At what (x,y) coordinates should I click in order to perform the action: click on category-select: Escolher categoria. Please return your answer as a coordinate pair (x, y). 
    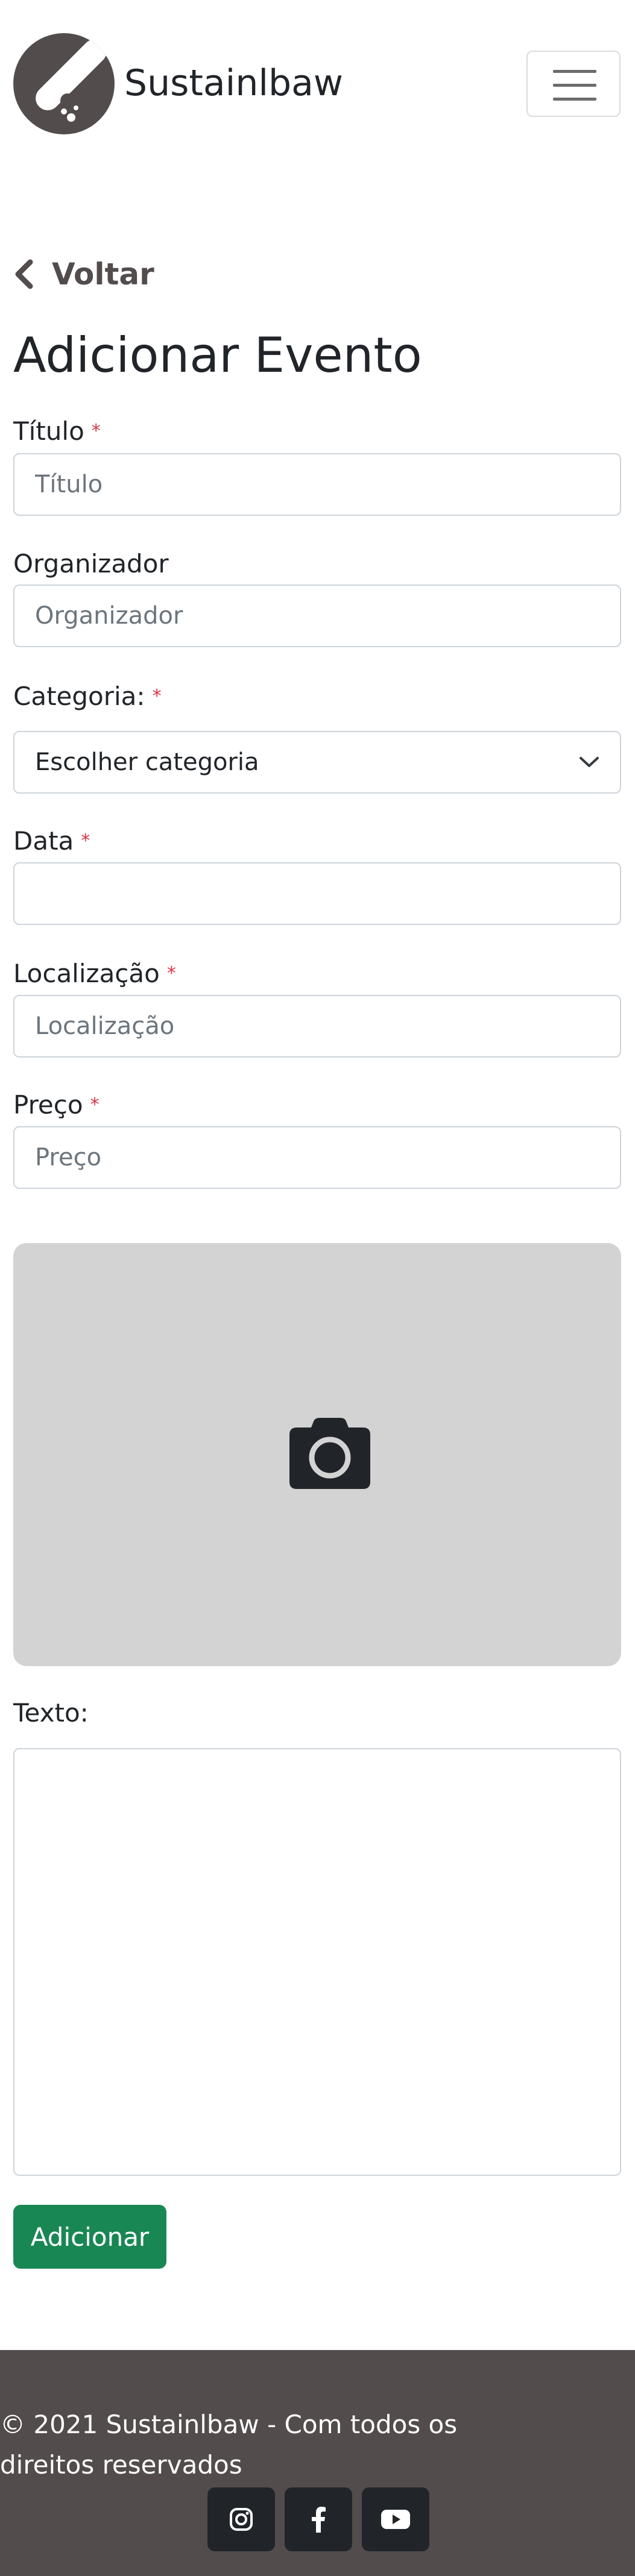
    Looking at the image, I should click on (317, 762).